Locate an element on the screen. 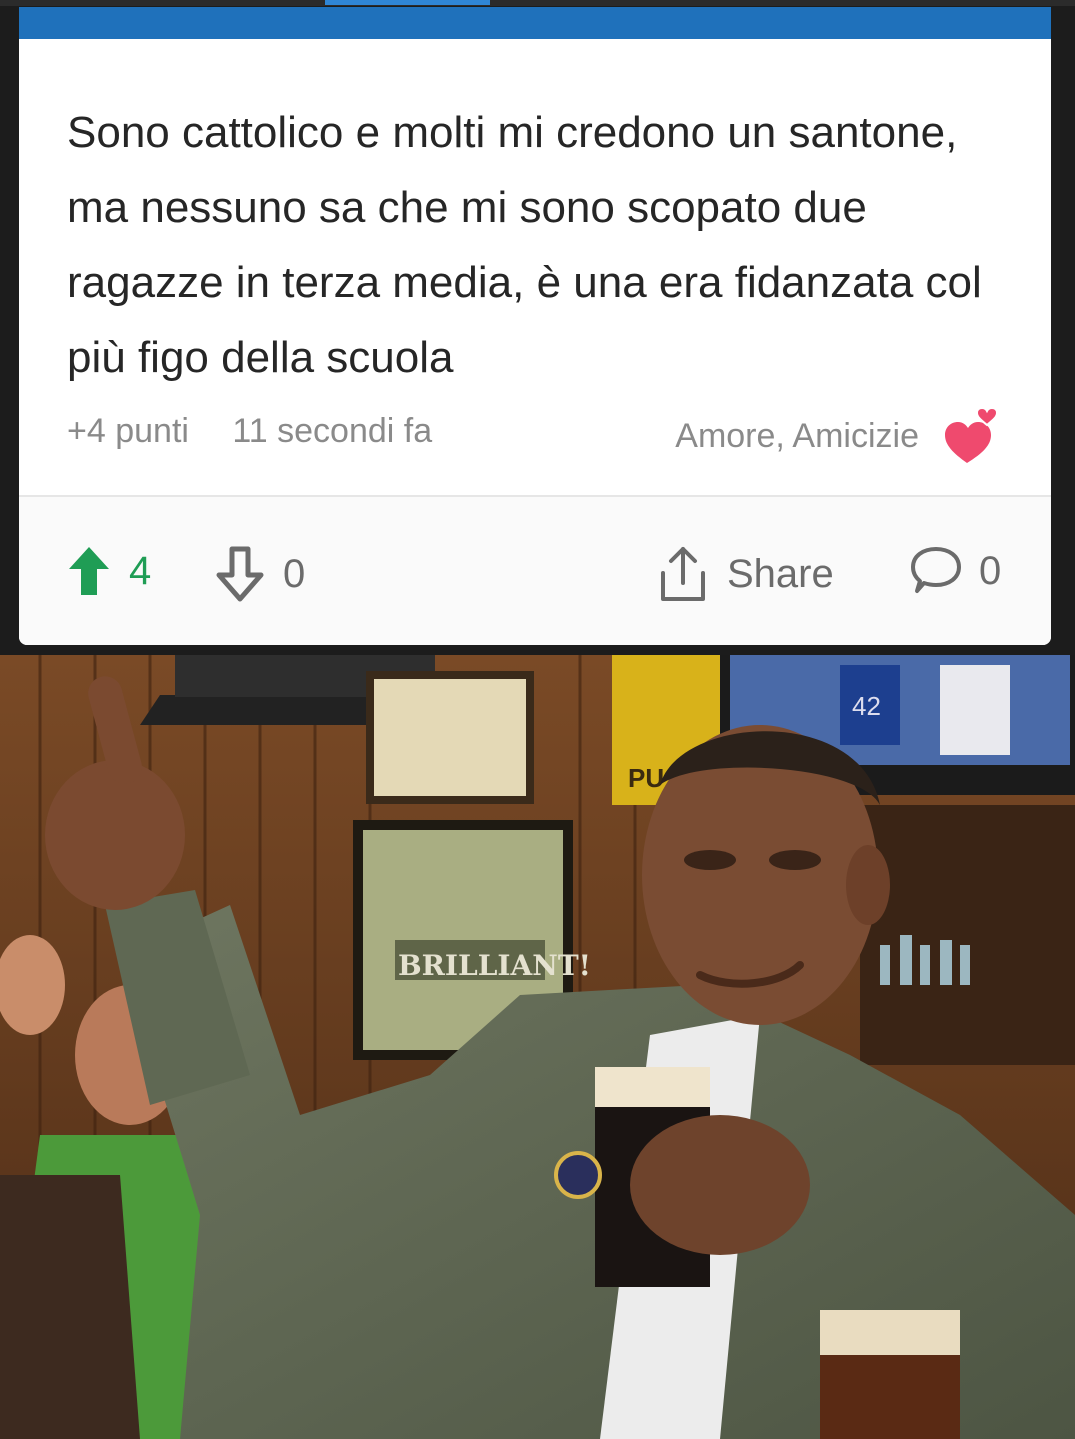 The width and height of the screenshot is (1075, 1439). post-actions: 4 0 Share 0 is located at coordinates (535, 571).